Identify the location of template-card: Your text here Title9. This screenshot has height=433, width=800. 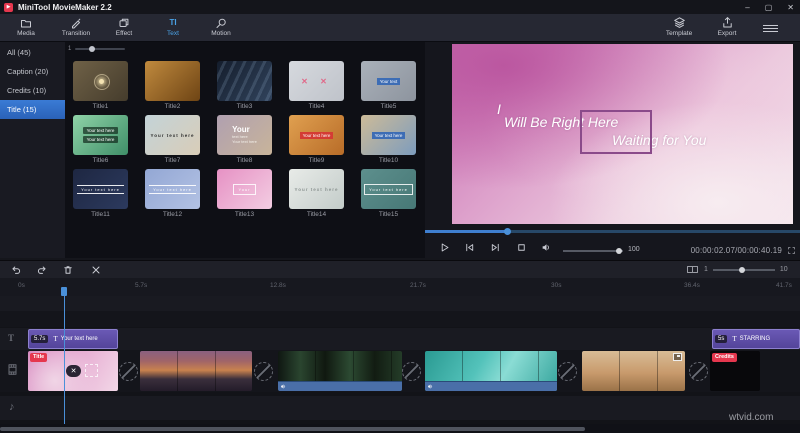
(316, 140).